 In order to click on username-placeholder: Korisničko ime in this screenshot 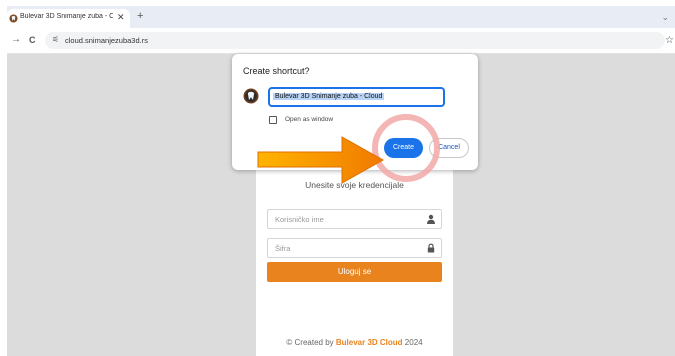, I will do `click(299, 219)`.